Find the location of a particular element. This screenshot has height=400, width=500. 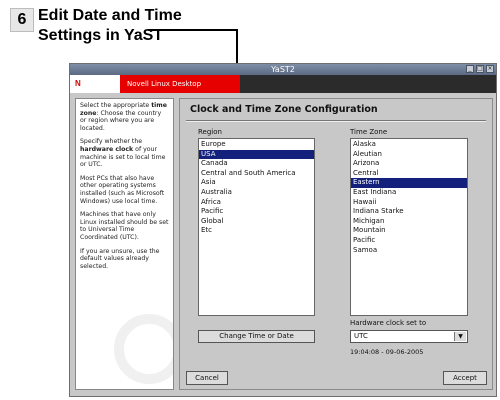

timezone-list-item: Michigan is located at coordinates (409, 222).